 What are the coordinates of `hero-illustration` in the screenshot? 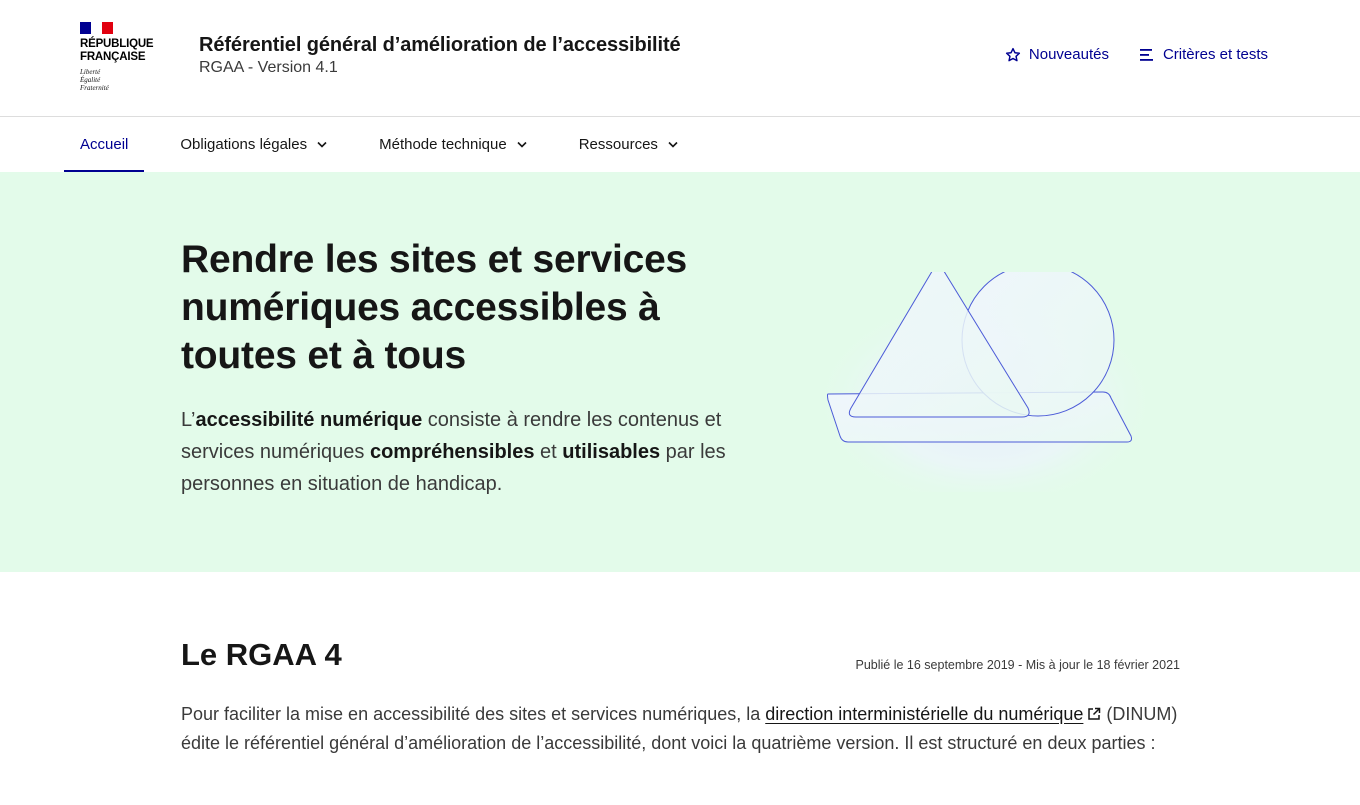 It's located at (985, 382).